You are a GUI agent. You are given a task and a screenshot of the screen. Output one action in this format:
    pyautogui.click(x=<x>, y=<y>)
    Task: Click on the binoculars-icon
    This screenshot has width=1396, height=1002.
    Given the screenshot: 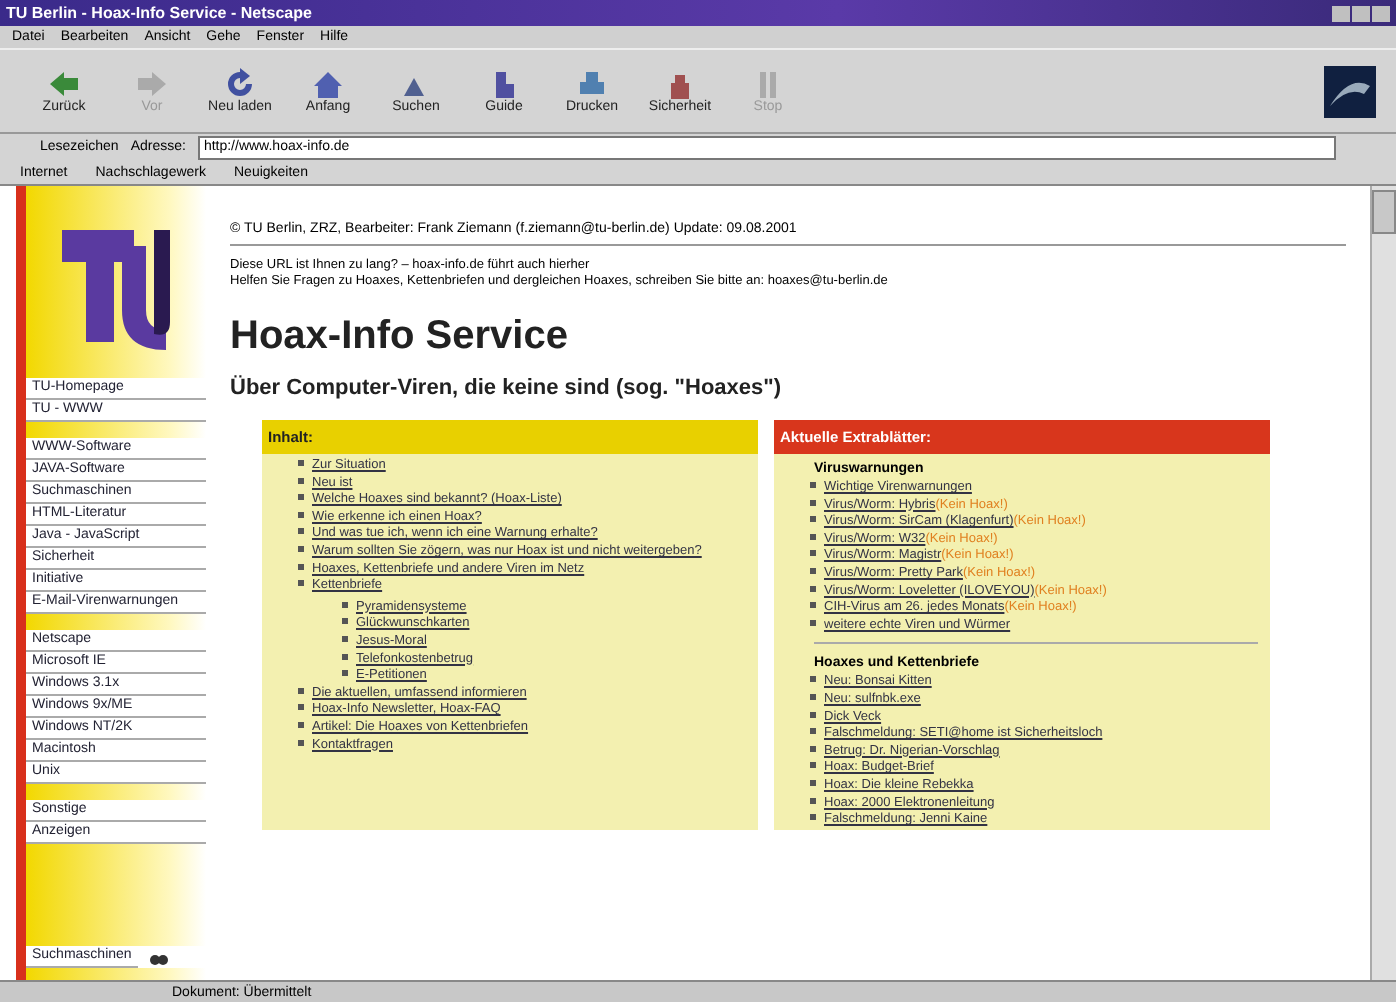 What is the action you would take?
    pyautogui.click(x=158, y=957)
    